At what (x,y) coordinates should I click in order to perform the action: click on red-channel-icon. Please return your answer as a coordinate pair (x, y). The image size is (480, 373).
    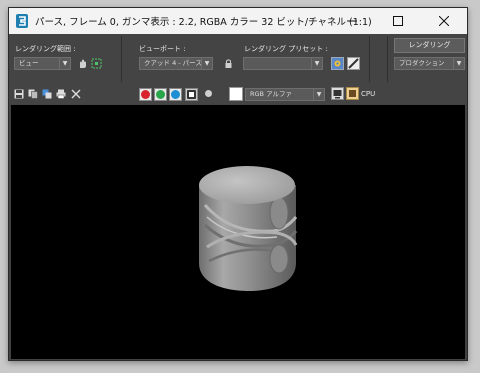
    Looking at the image, I should click on (145, 94).